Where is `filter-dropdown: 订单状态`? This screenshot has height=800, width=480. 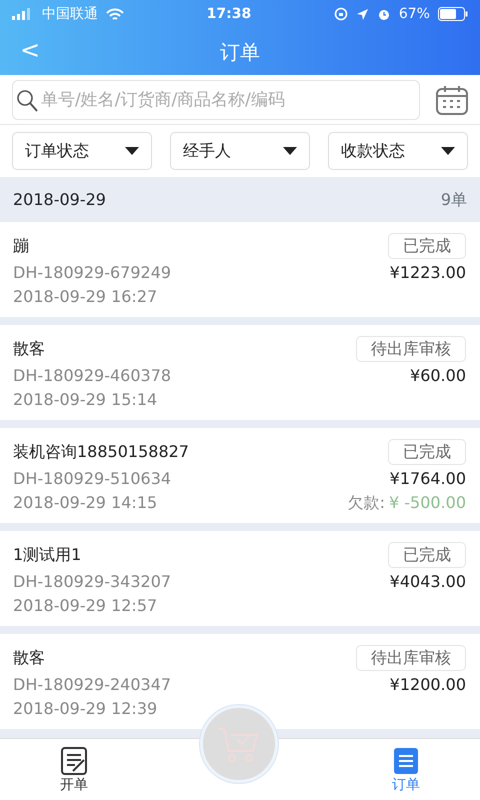 filter-dropdown: 订单状态 is located at coordinates (82, 151).